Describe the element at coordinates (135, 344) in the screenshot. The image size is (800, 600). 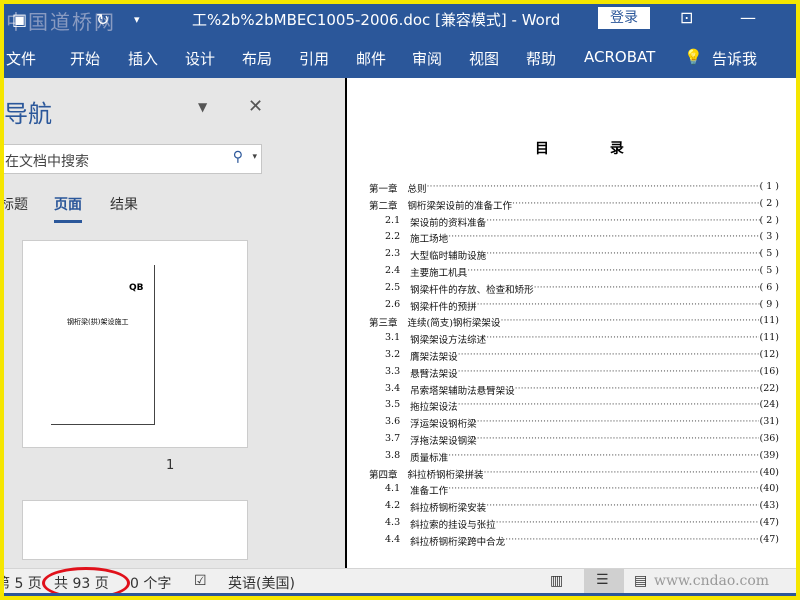
I see `page-thumbnail-1: QB 钢桁梁(拱)架设施工` at that location.